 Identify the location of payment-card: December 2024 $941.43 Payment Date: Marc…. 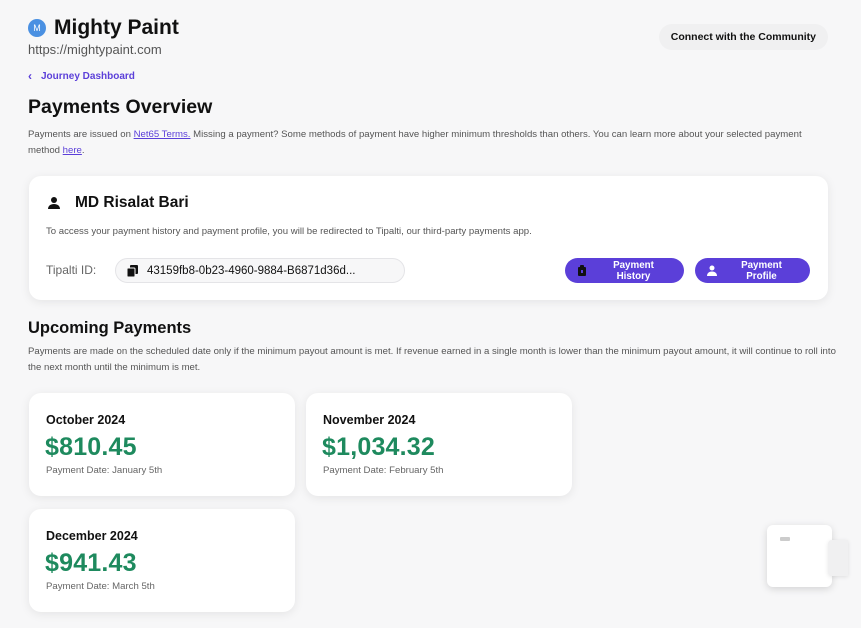
(162, 560).